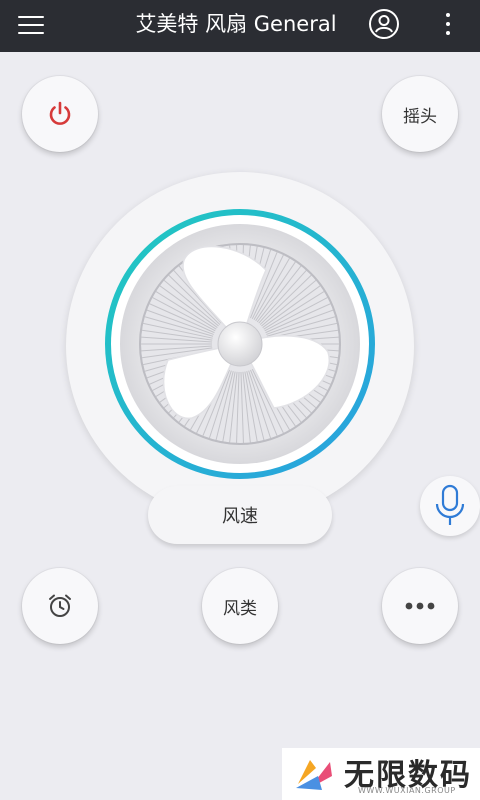 The width and height of the screenshot is (480, 800). What do you see at coordinates (314, 775) in the screenshot?
I see `watermark-logo` at bounding box center [314, 775].